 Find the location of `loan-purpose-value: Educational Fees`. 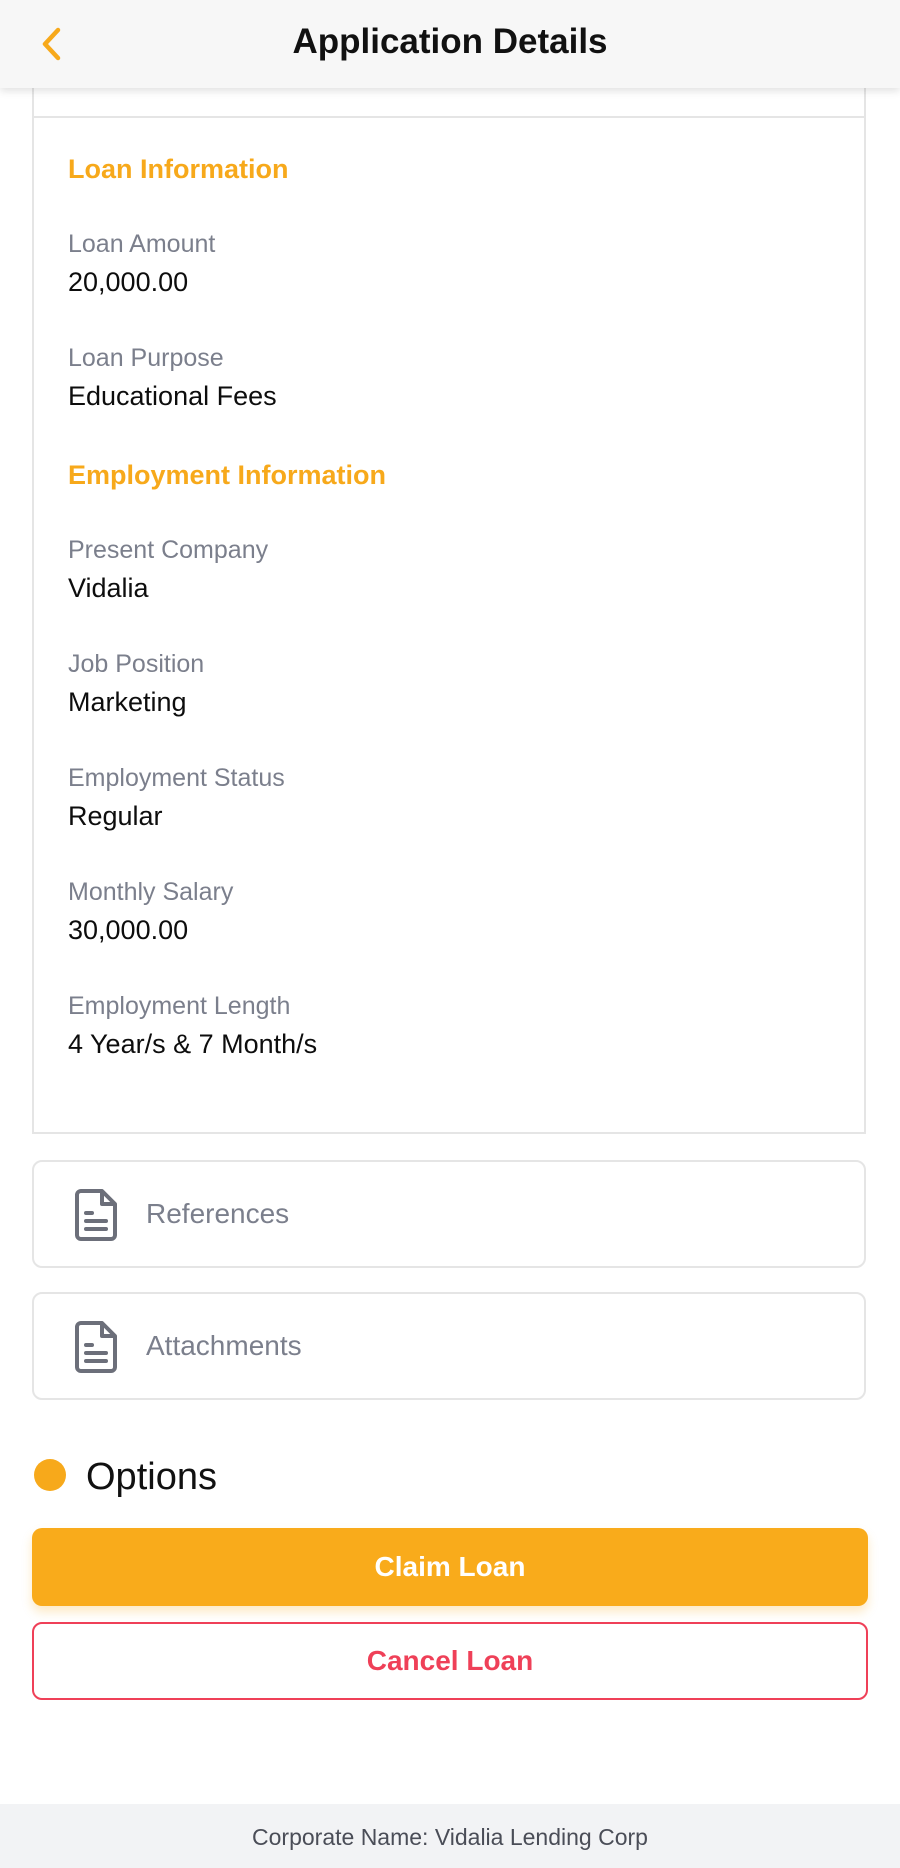

loan-purpose-value: Educational Fees is located at coordinates (172, 396).